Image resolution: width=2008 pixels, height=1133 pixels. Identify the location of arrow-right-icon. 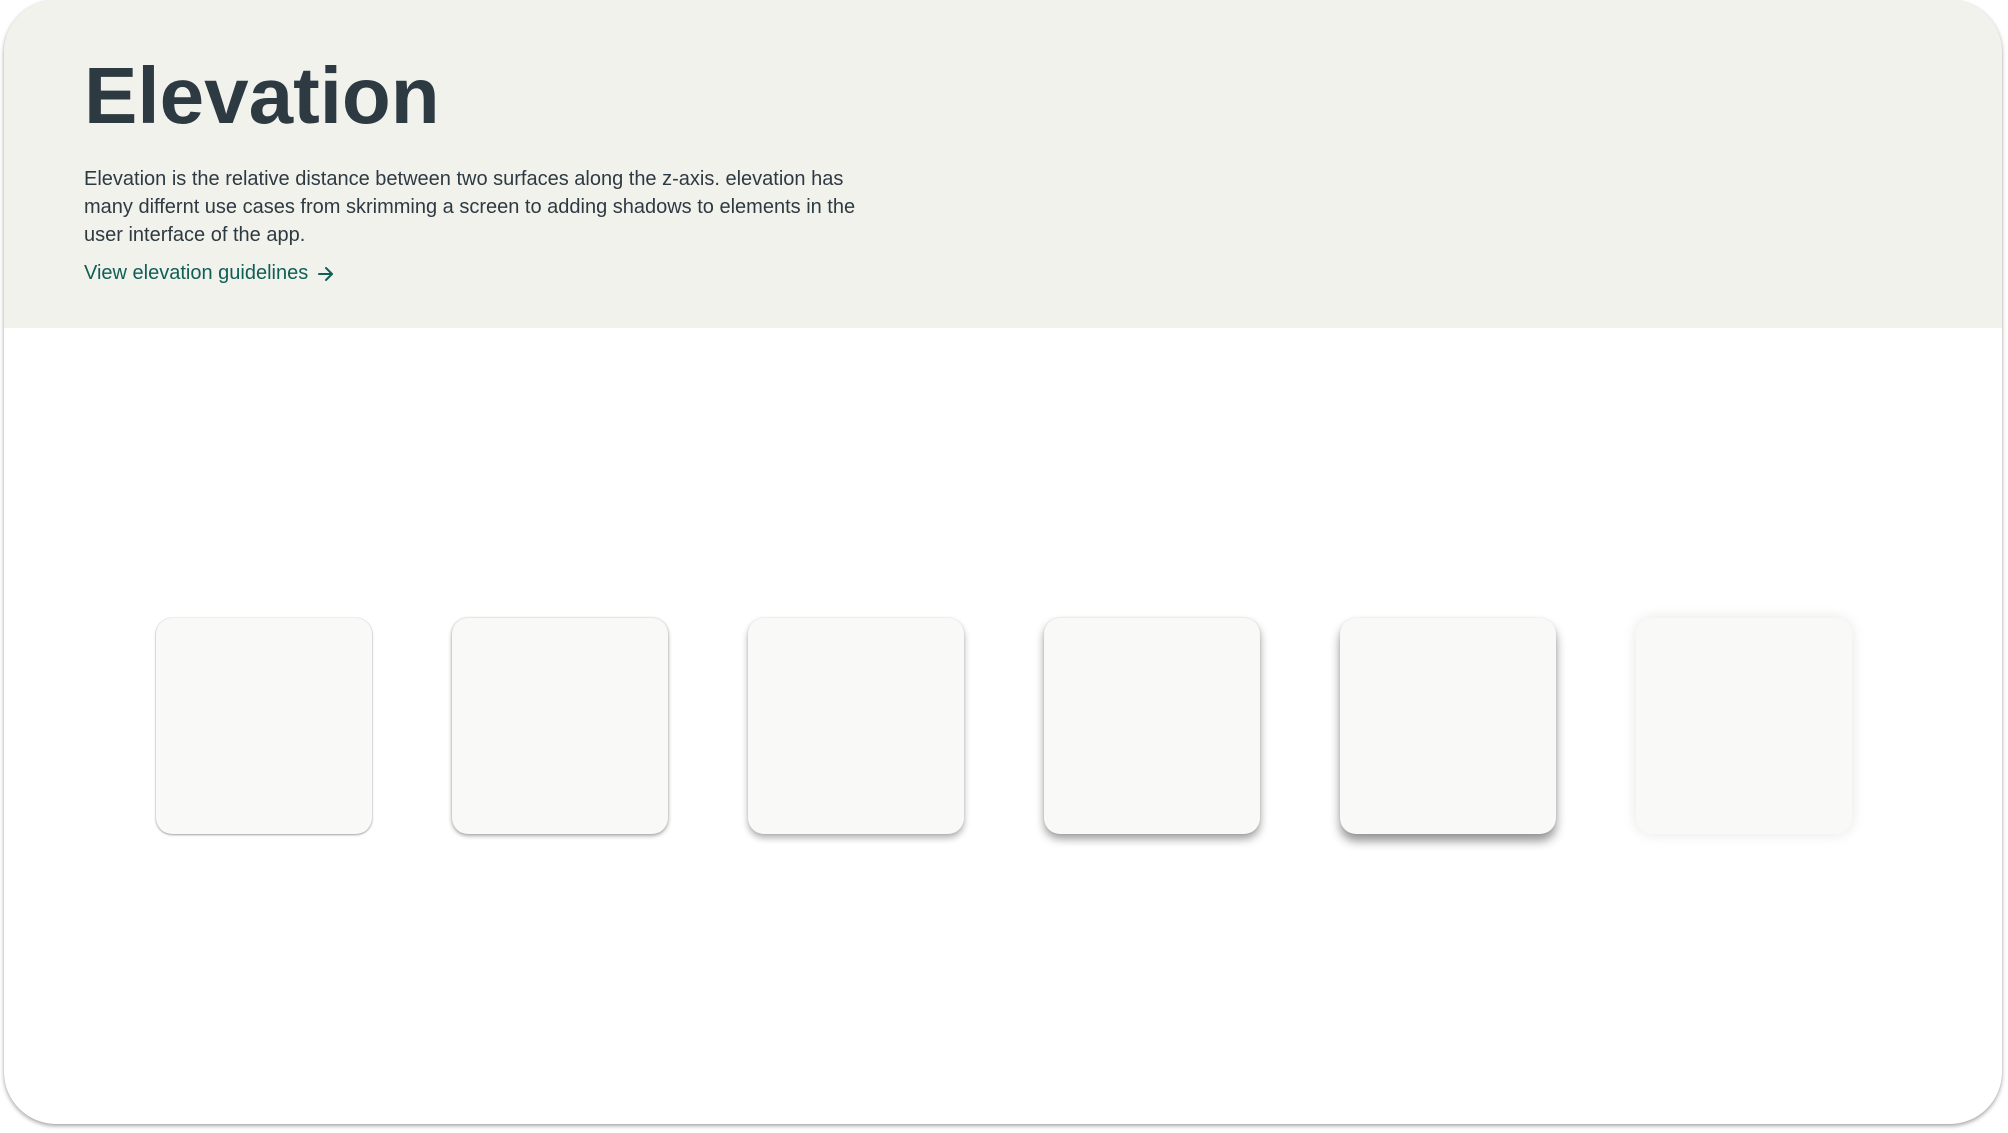
(326, 273).